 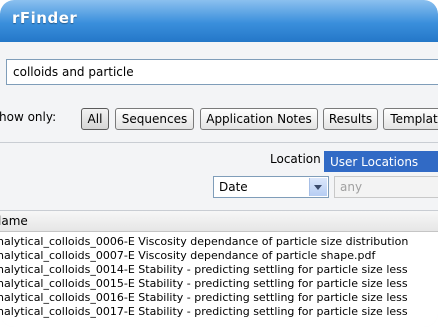 I want to click on show-only-label: how only:, so click(x=28, y=117).